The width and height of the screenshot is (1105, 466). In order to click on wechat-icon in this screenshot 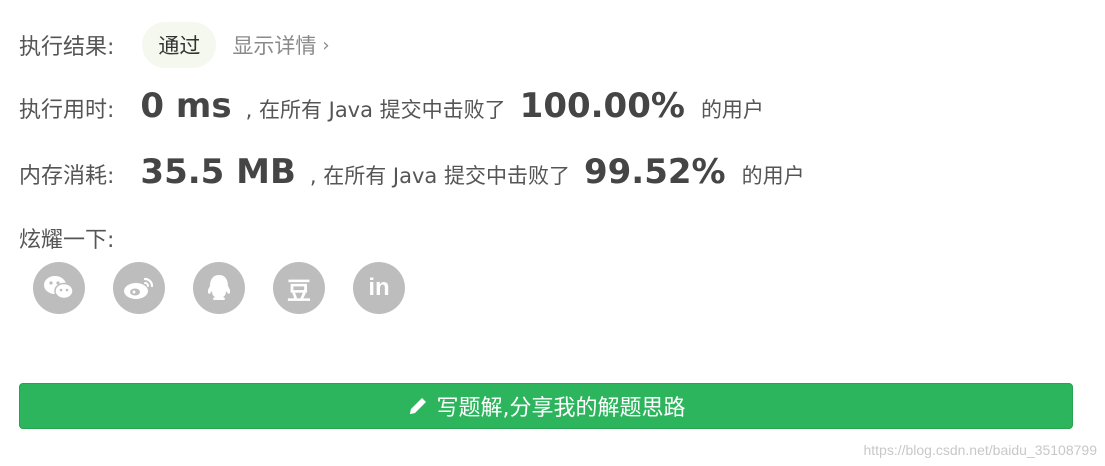, I will do `click(59, 288)`.